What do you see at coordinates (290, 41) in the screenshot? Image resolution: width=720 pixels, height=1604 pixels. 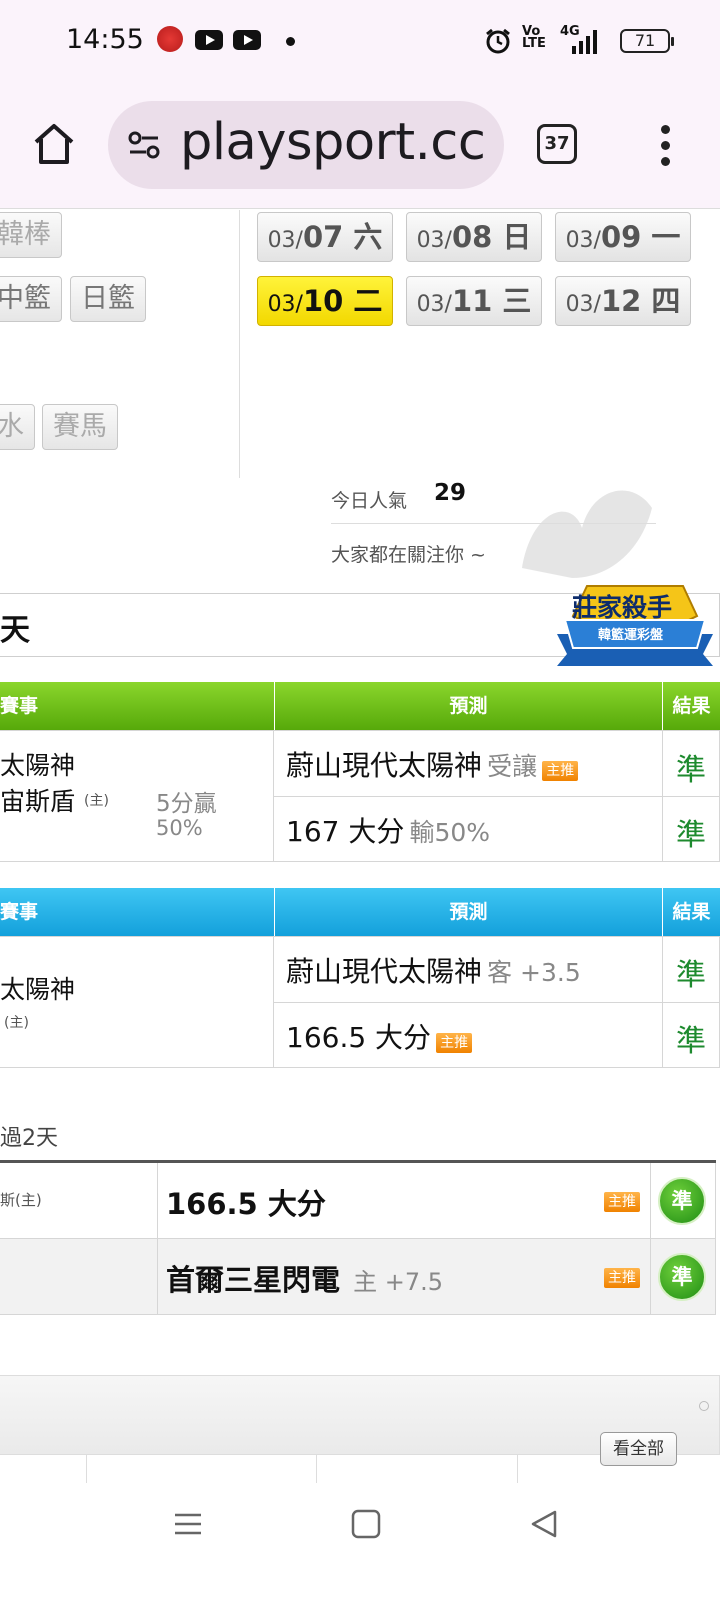 I see `more-notifications-icon` at bounding box center [290, 41].